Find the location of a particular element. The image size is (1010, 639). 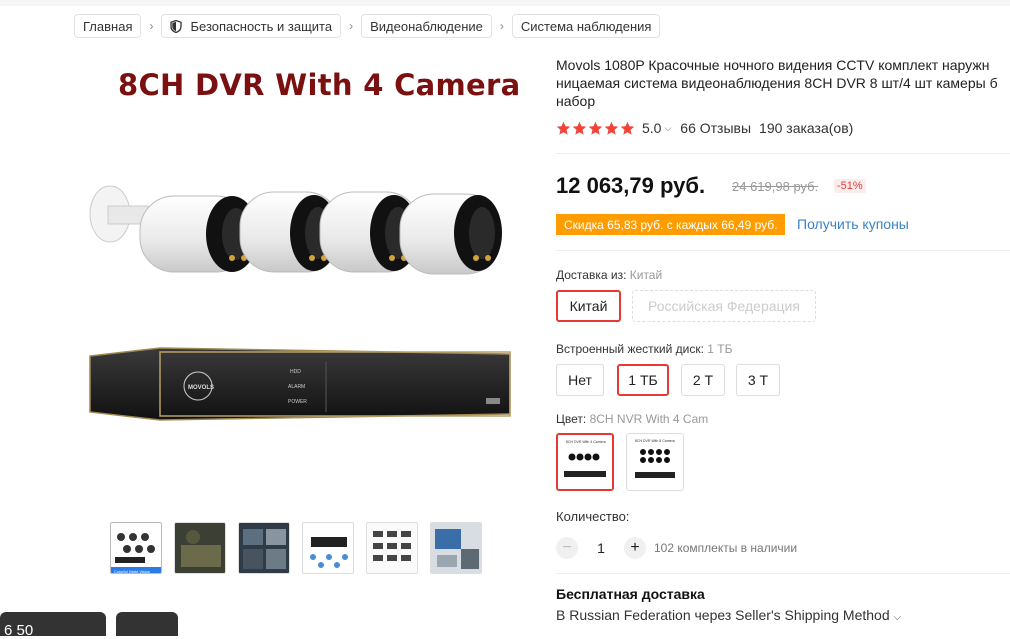

old-price: 24 619,98 руб. is located at coordinates (775, 186).